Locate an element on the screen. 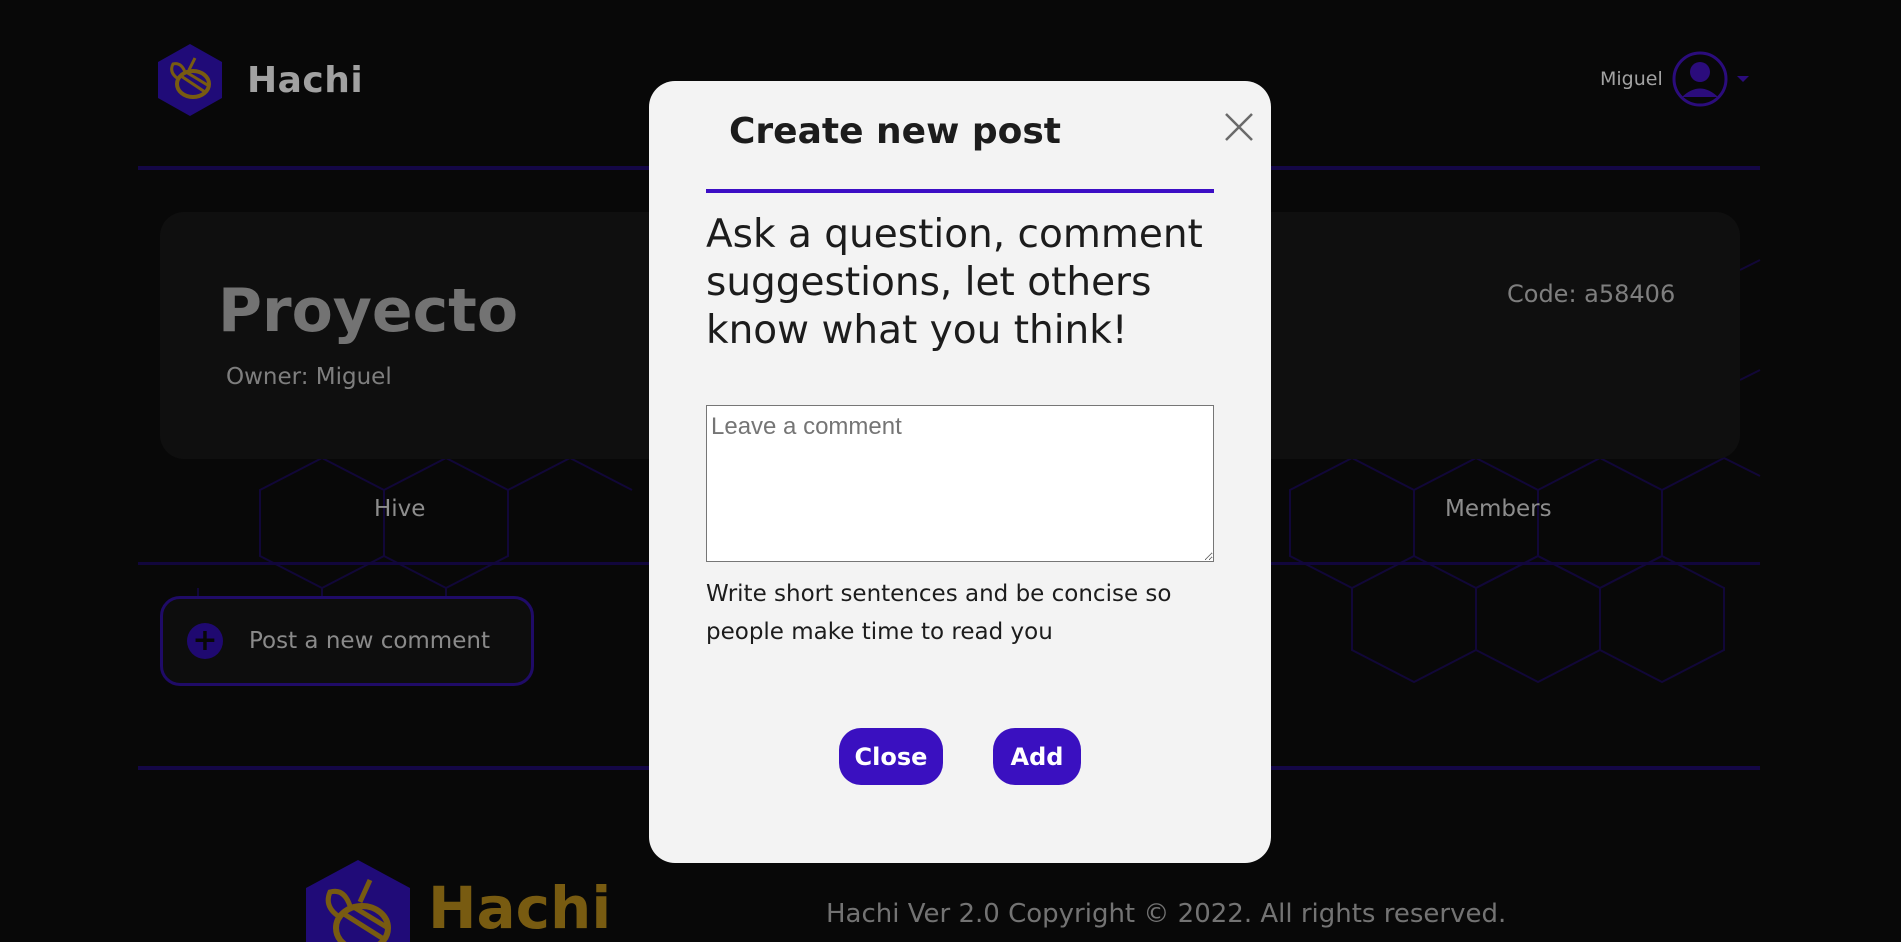 Image resolution: width=1901 pixels, height=942 pixels. modal-title: Create new post is located at coordinates (895, 131).